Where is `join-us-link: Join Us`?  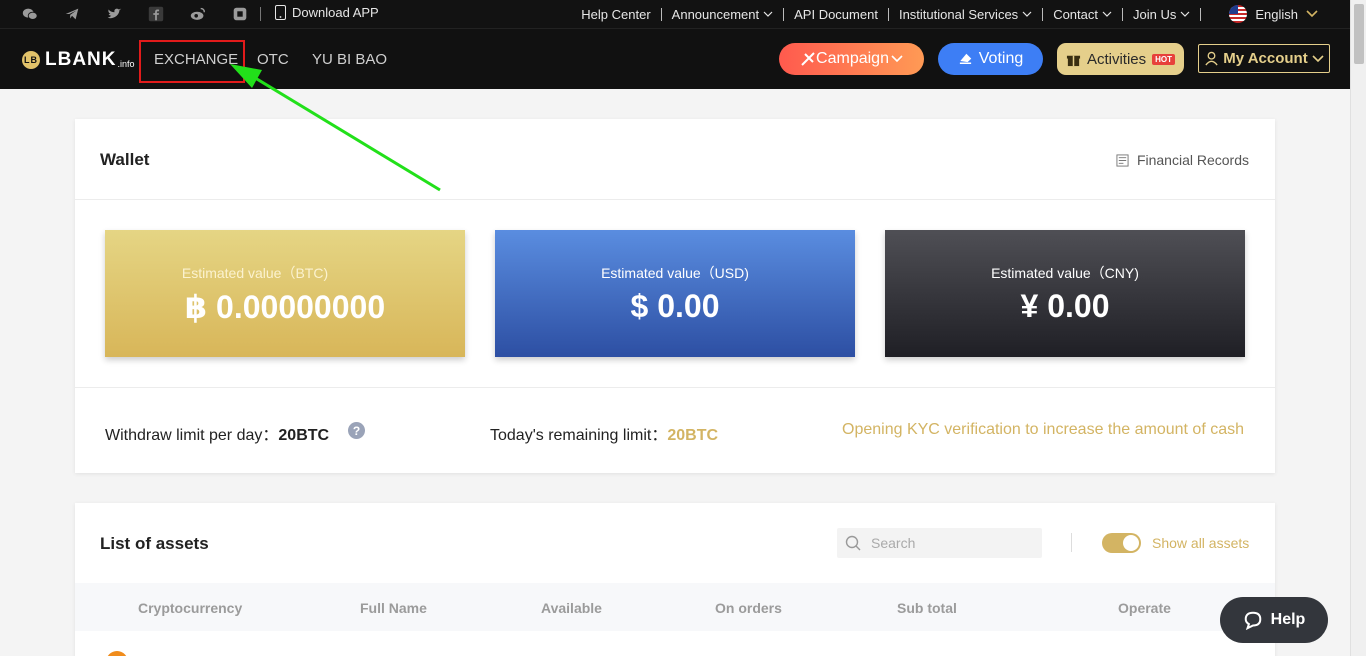
join-us-link: Join Us is located at coordinates (1161, 14).